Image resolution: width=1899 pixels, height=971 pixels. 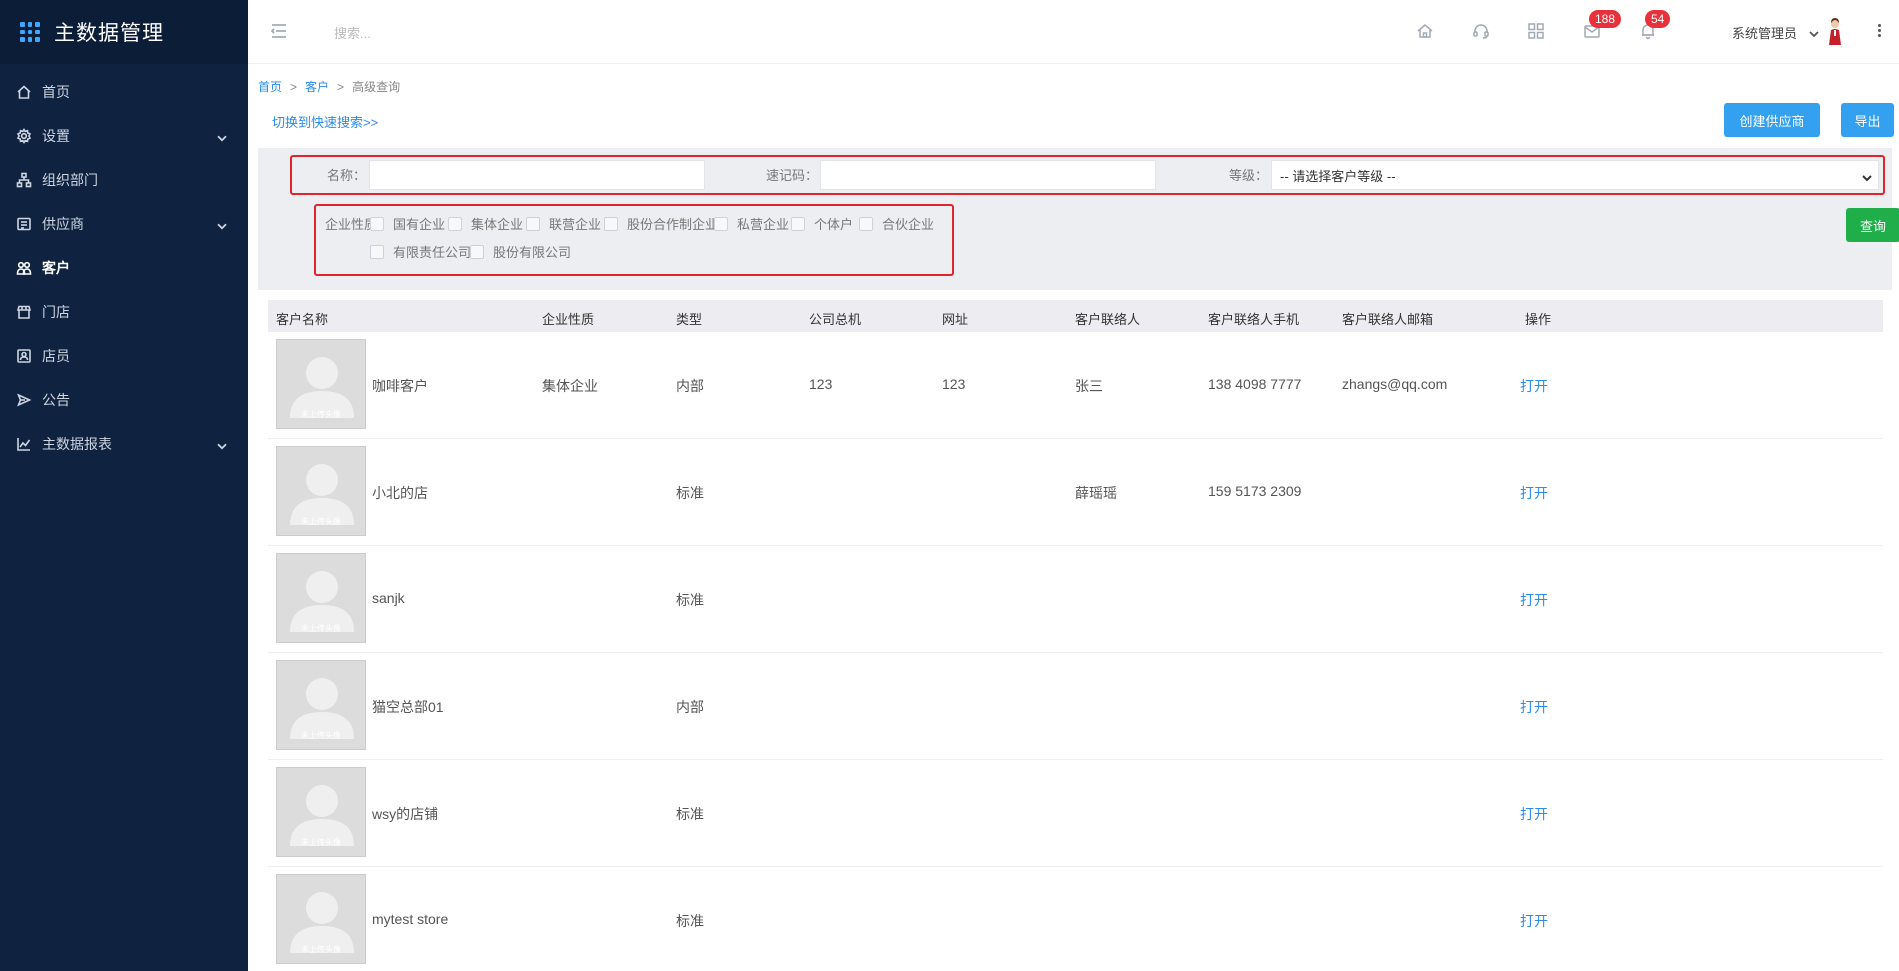 What do you see at coordinates (124, 180) in the screenshot?
I see `sidebar-item-2: 组织部门` at bounding box center [124, 180].